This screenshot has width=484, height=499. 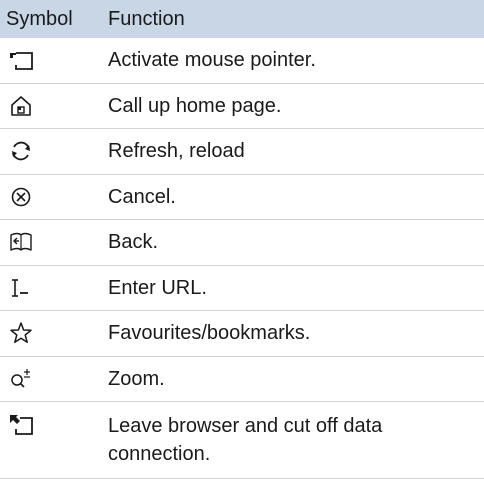 What do you see at coordinates (242, 197) in the screenshot?
I see `table-row: Cancel.` at bounding box center [242, 197].